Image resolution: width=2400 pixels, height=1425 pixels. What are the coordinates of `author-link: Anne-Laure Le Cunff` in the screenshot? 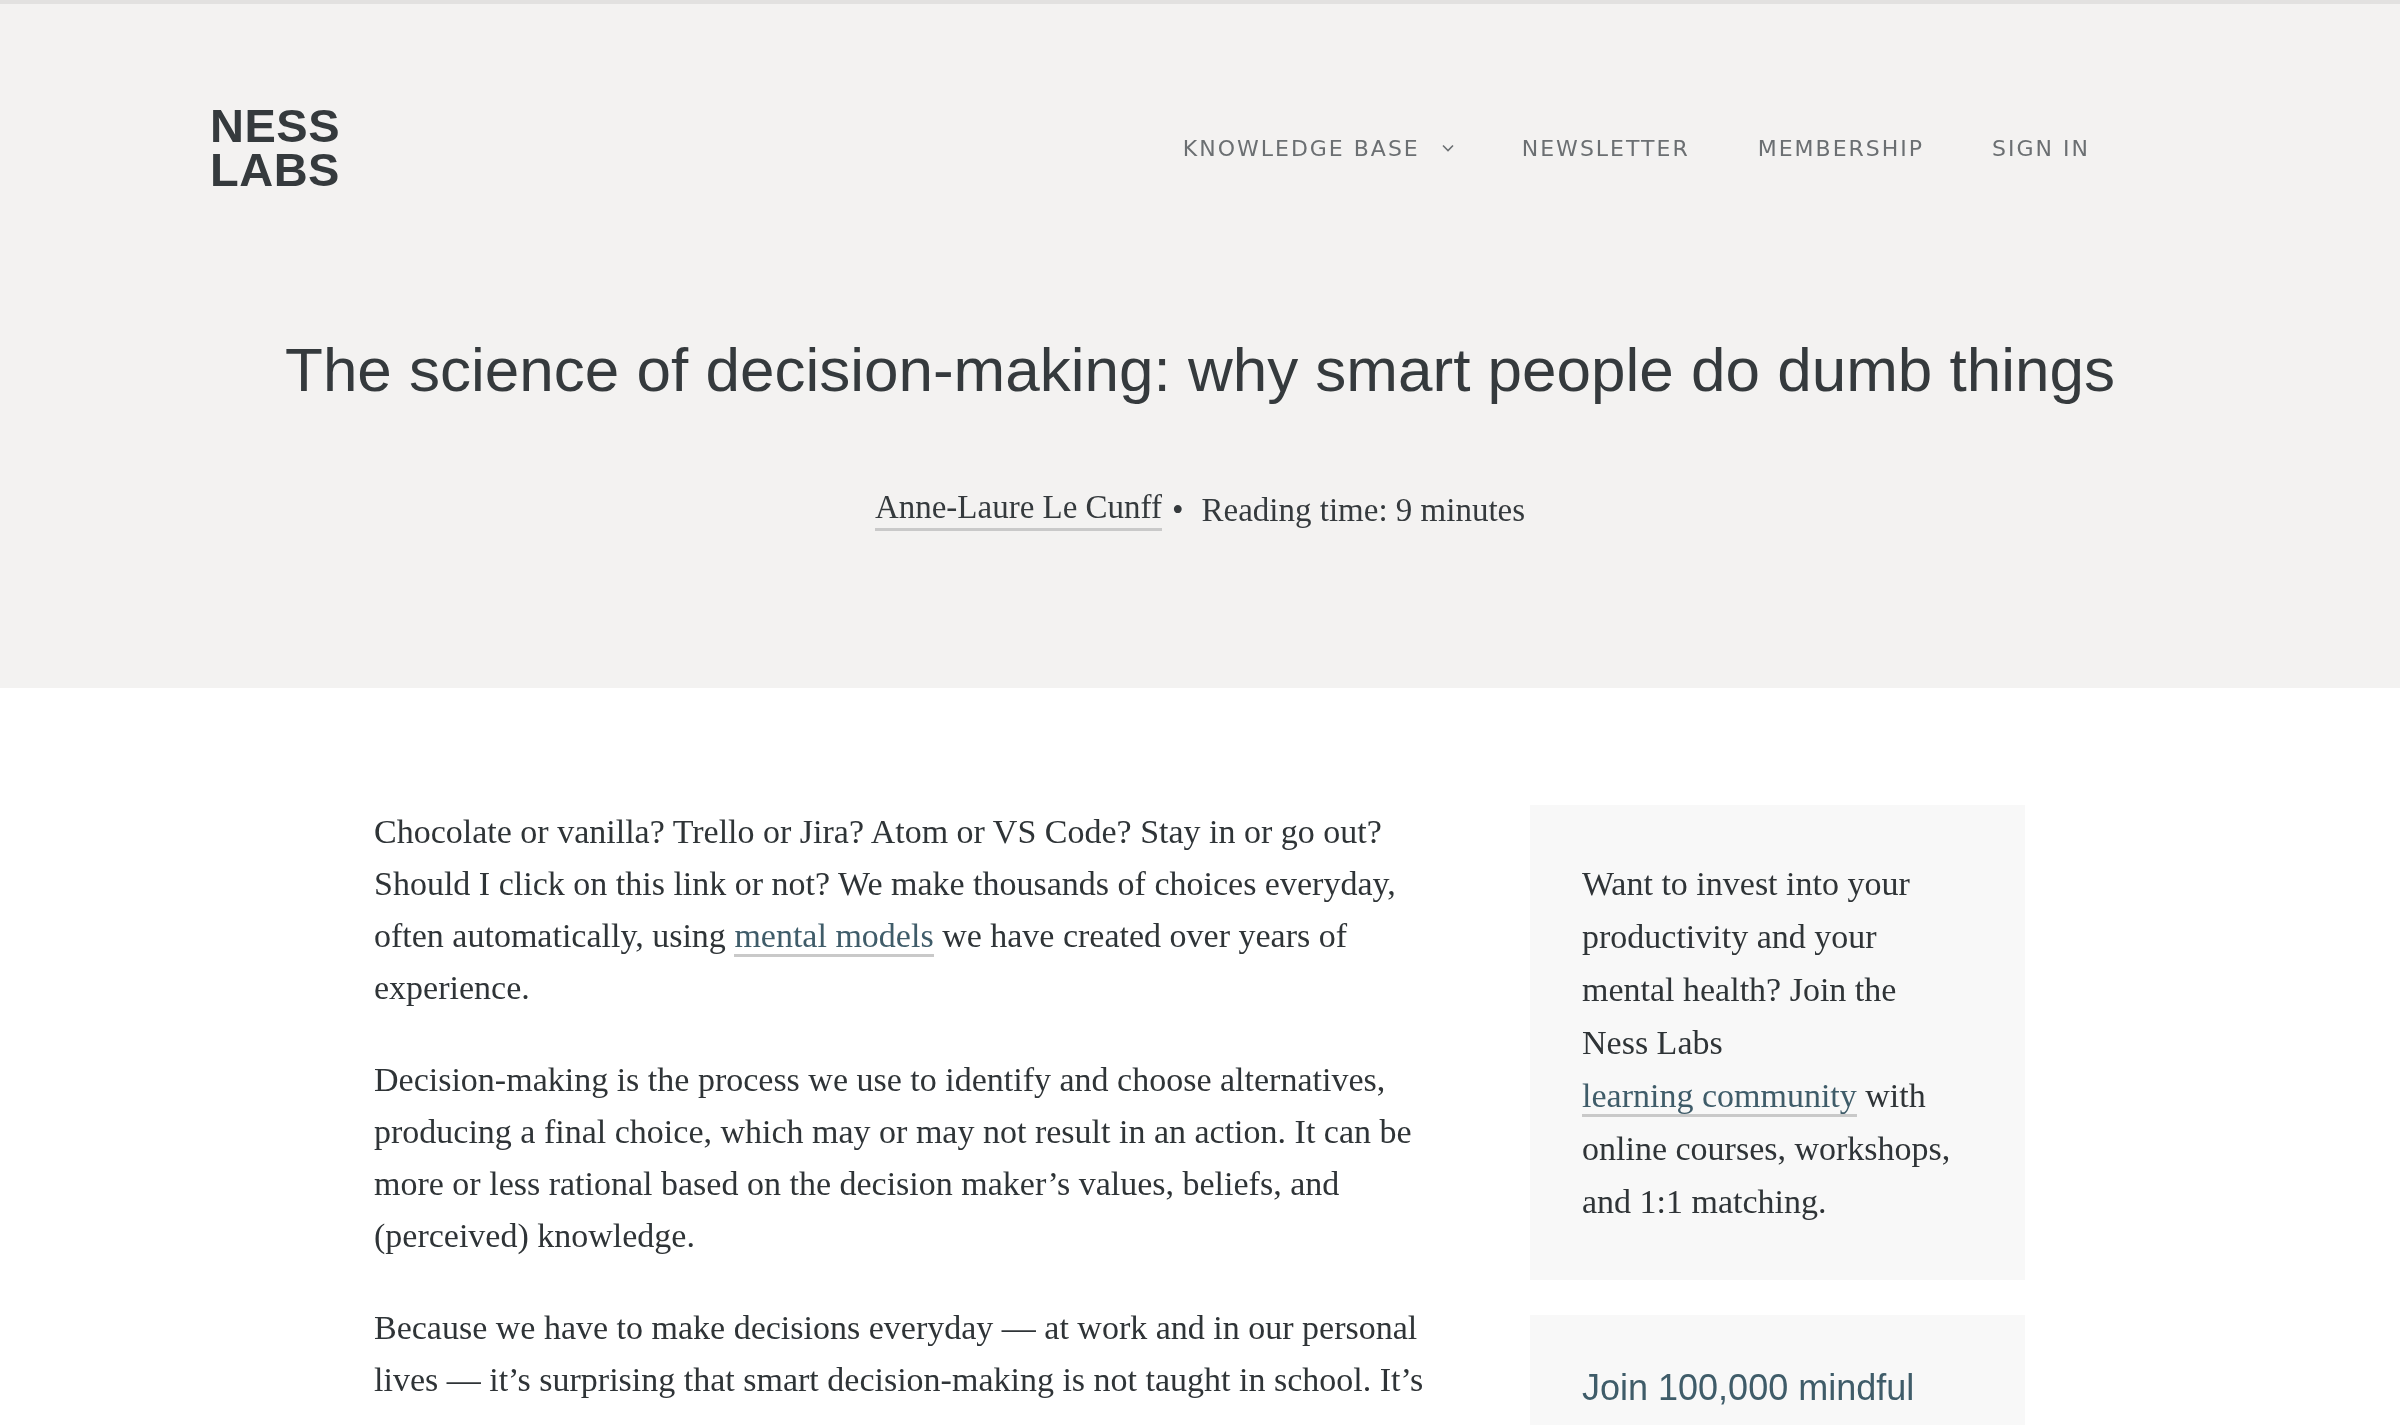 It's located at (1018, 510).